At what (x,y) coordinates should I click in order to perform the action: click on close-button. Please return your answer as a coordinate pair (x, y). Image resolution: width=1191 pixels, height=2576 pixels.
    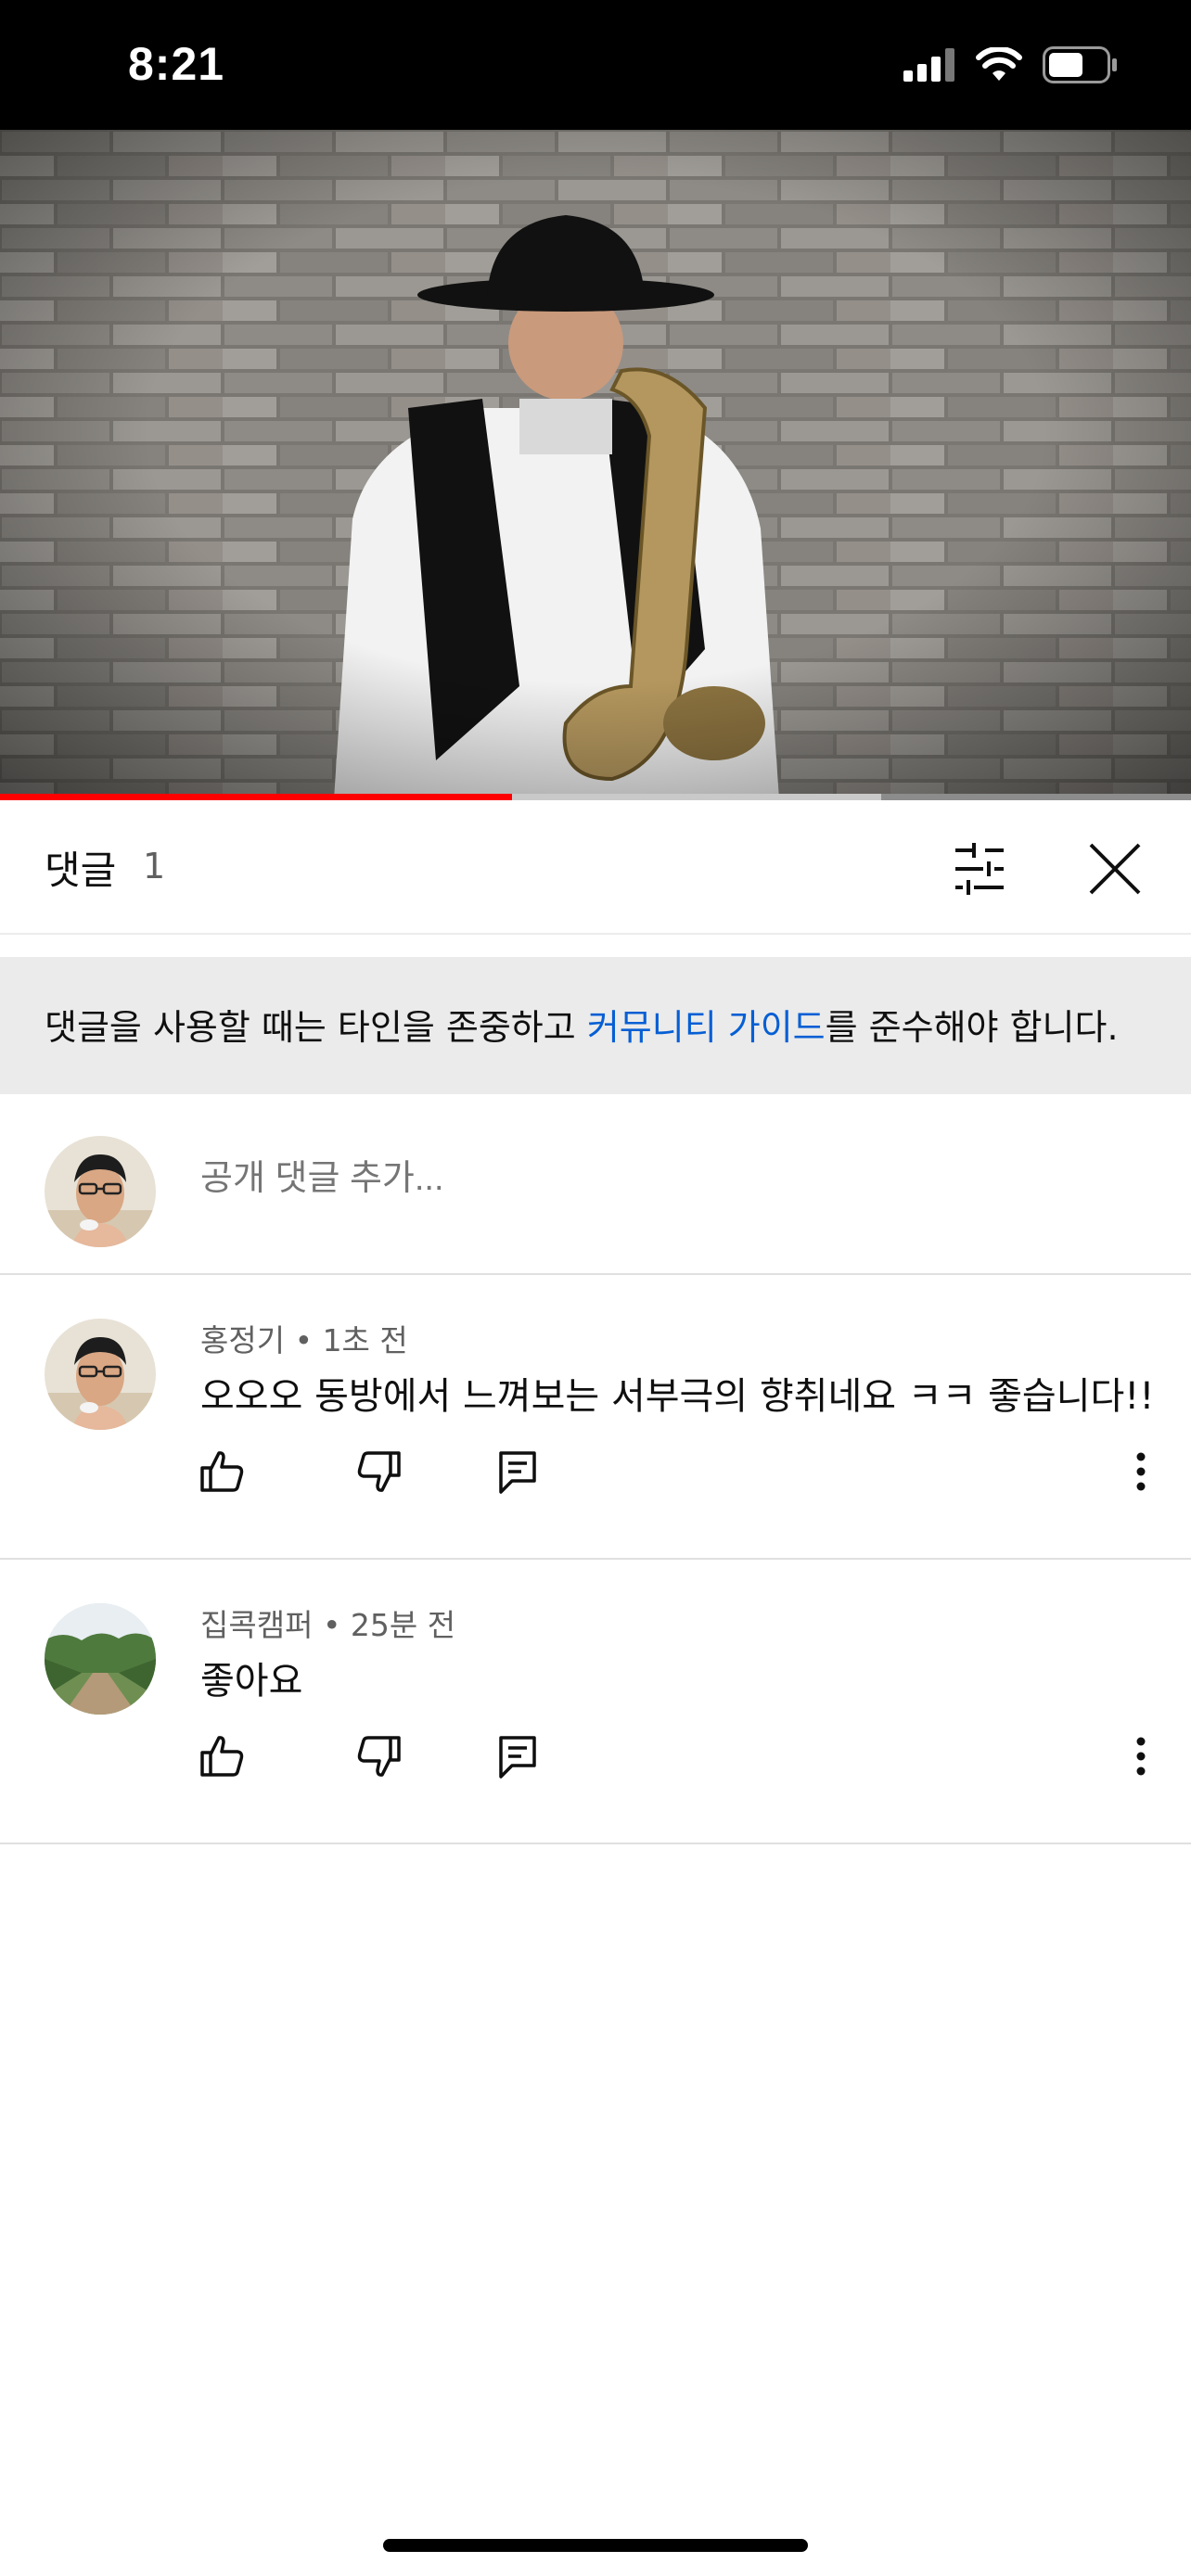
    Looking at the image, I should click on (1115, 869).